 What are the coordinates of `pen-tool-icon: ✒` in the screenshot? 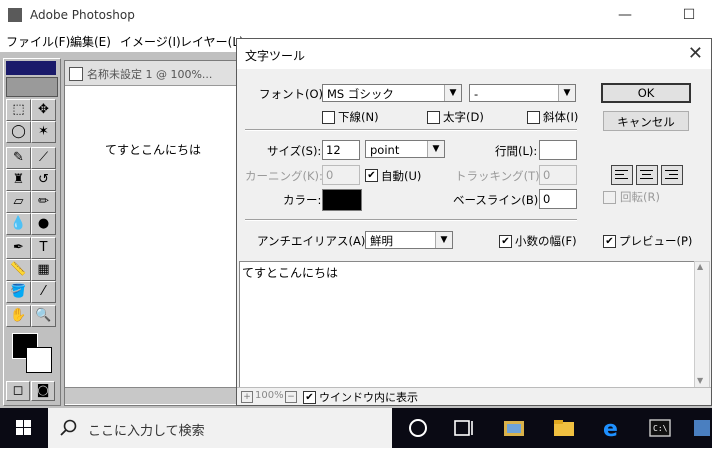 It's located at (18, 248).